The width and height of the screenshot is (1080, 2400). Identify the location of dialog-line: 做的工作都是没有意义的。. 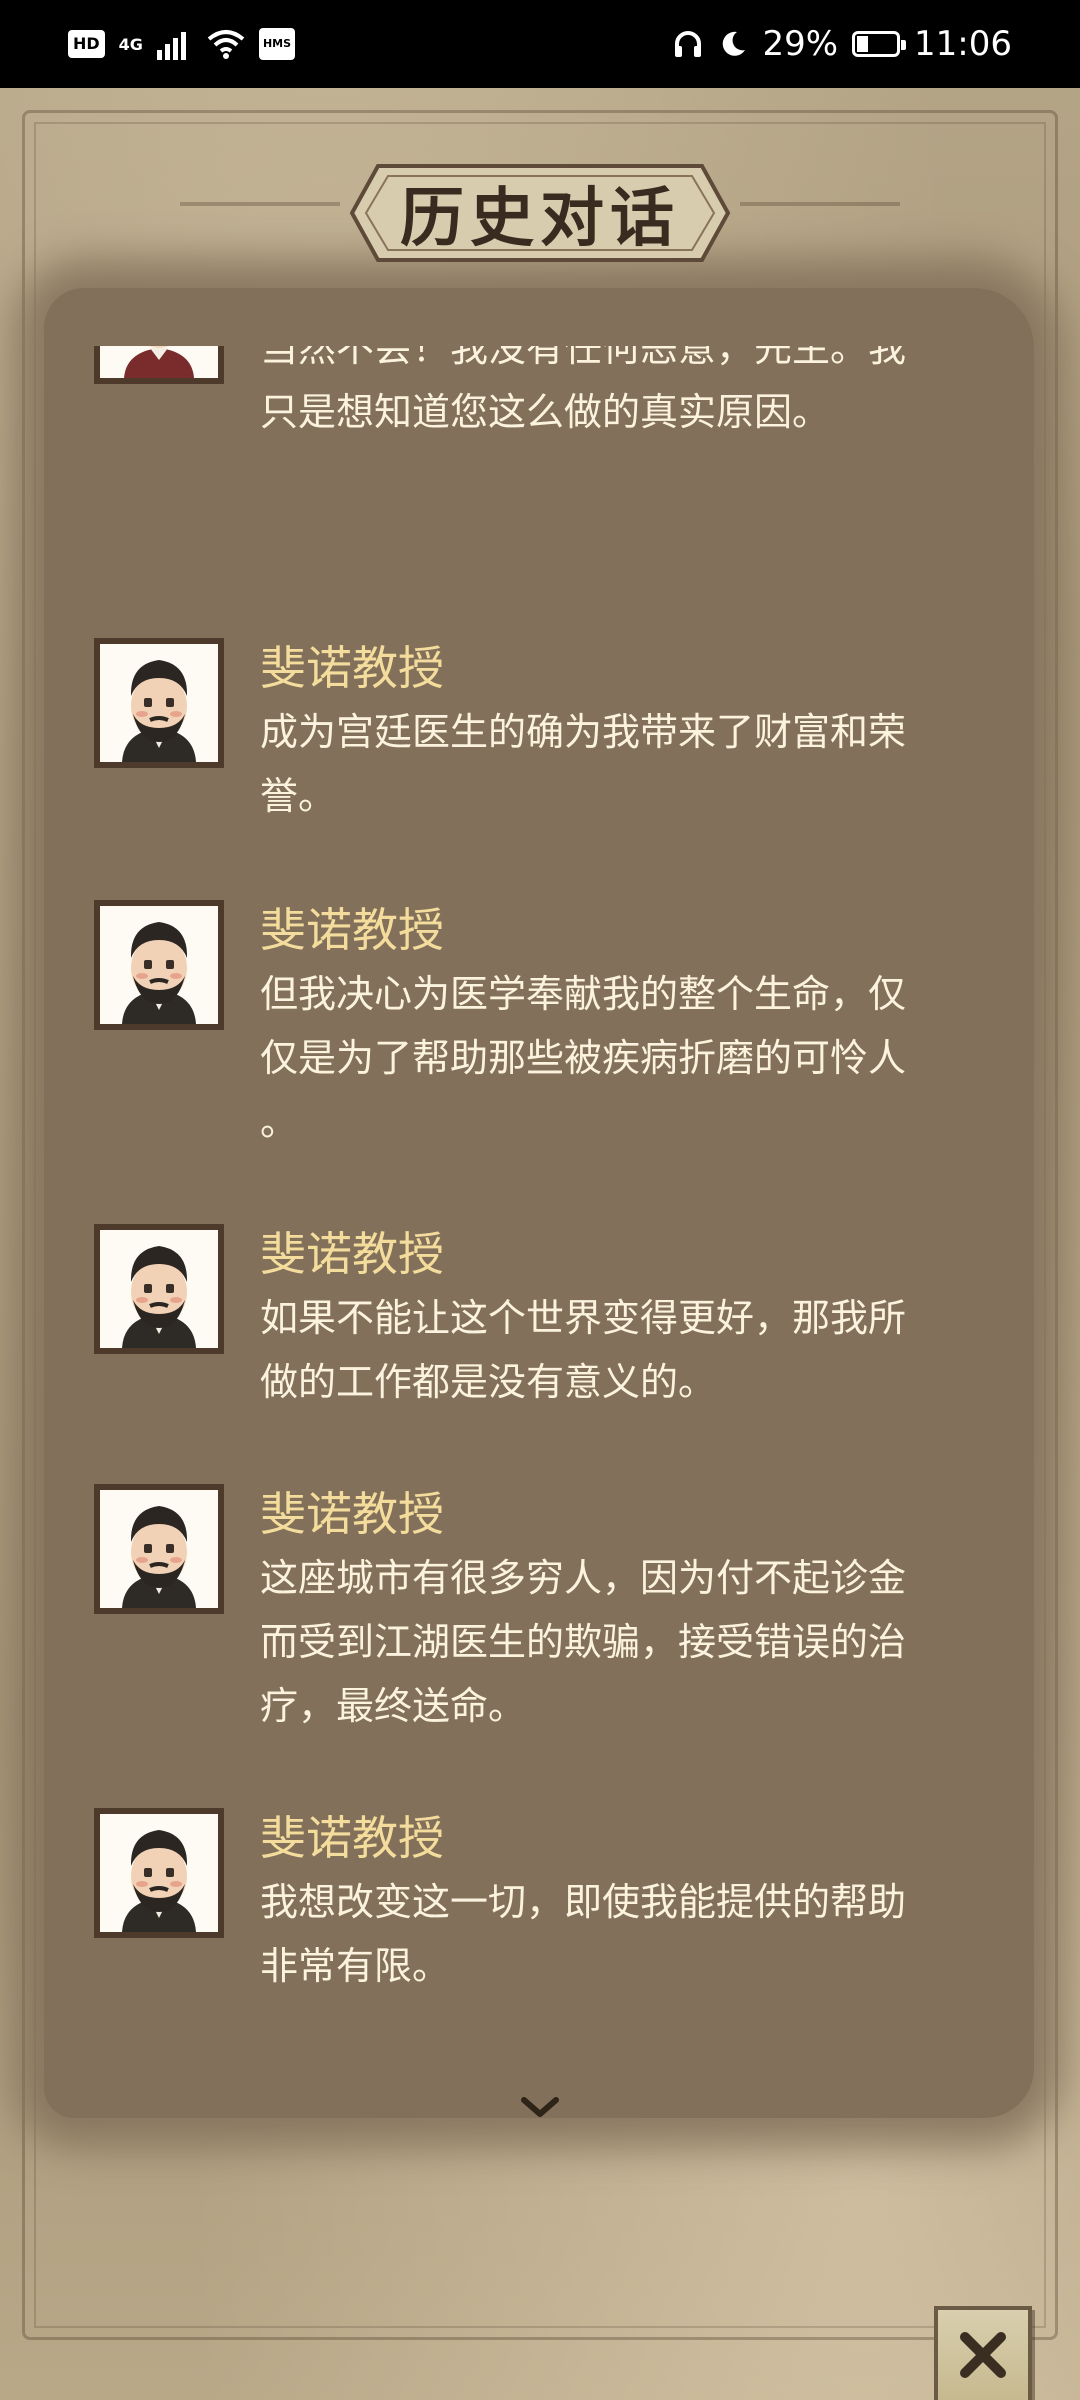
(488, 1382).